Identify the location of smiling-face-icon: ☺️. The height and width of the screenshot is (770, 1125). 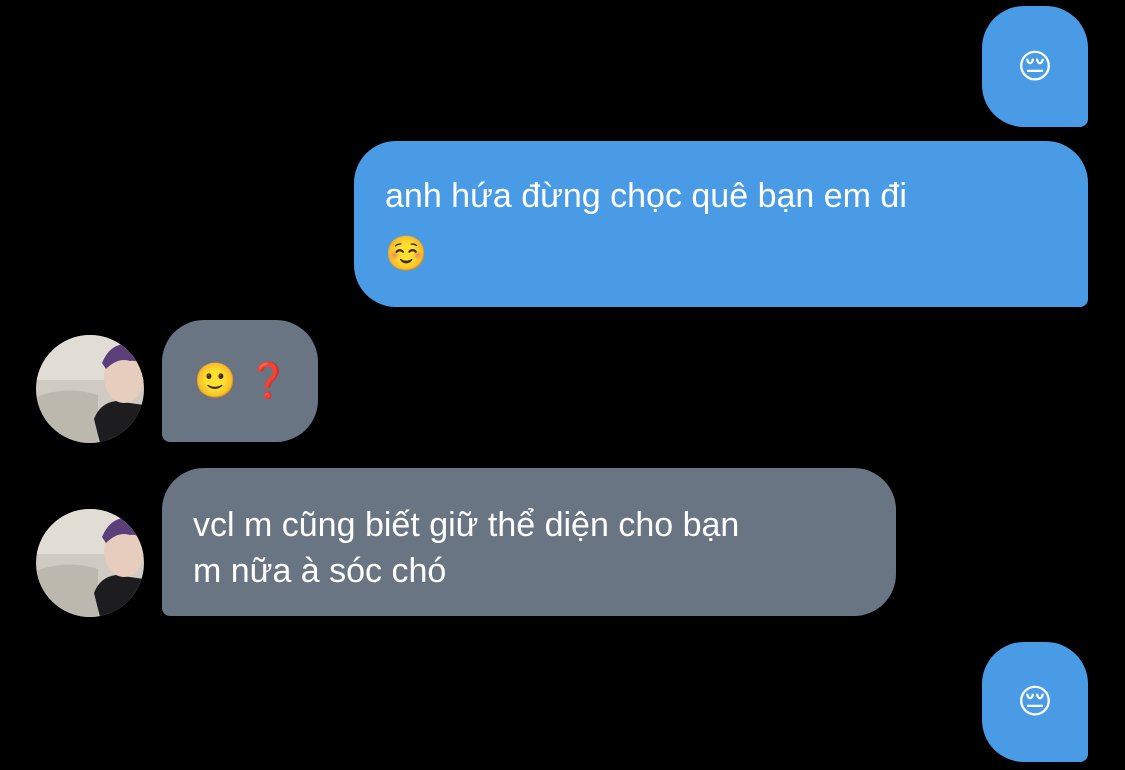
(406, 254).